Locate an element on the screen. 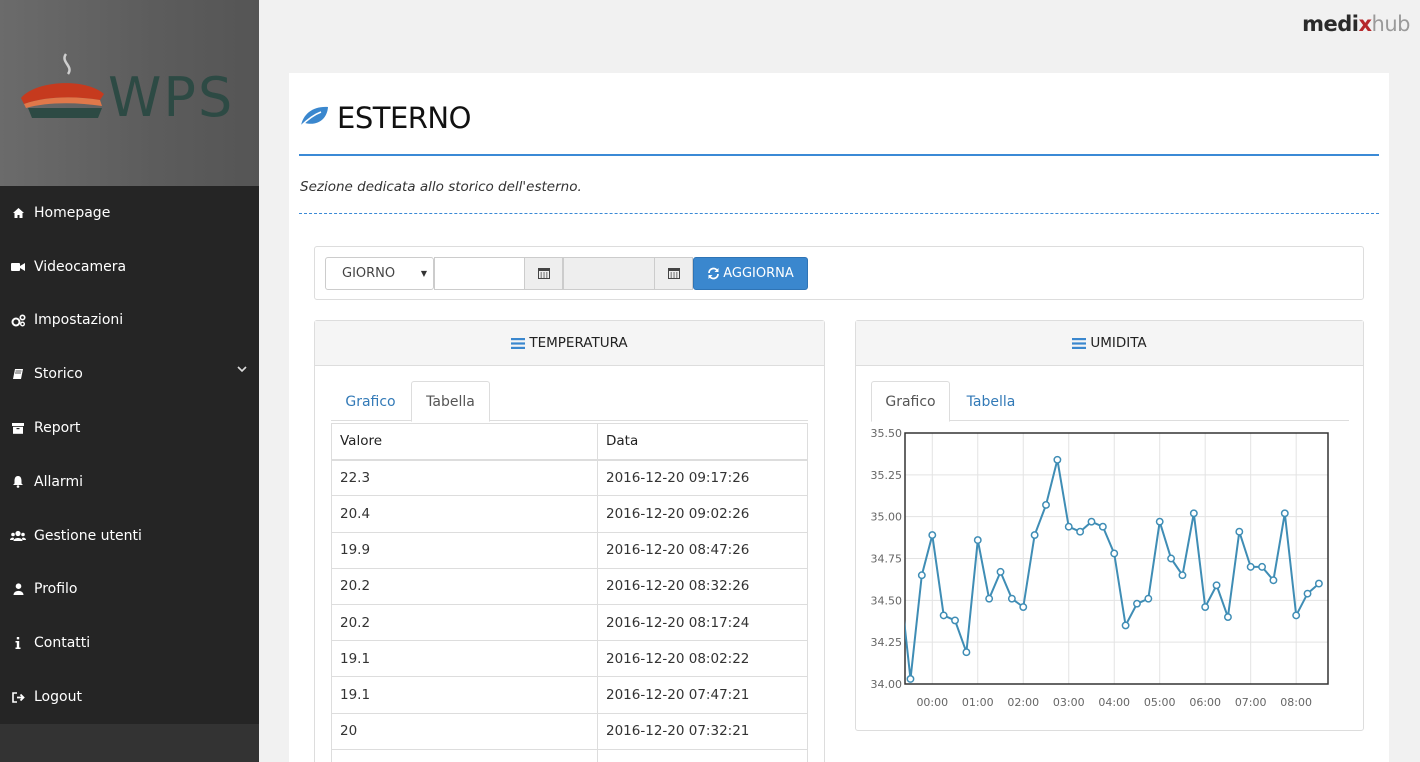 The image size is (1420, 762). brand-part-2: x is located at coordinates (1365, 24).